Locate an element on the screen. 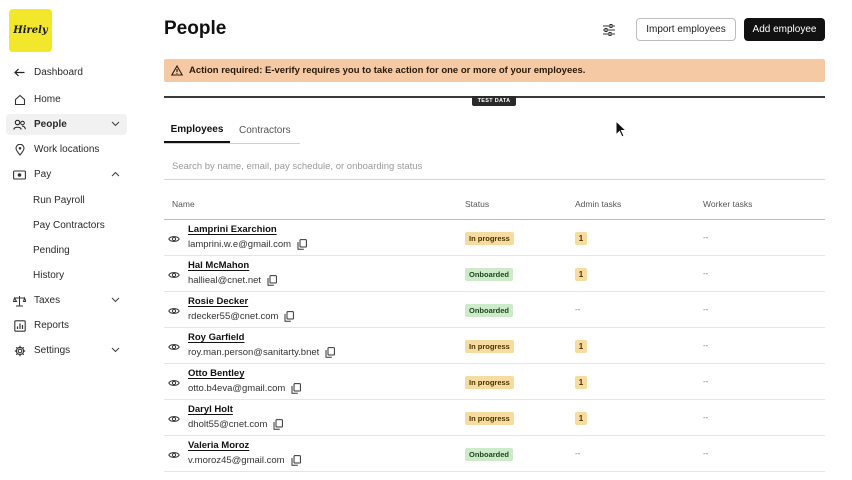 The height and width of the screenshot is (480, 852). employee-email: dholt55@cnet.com is located at coordinates (228, 424).